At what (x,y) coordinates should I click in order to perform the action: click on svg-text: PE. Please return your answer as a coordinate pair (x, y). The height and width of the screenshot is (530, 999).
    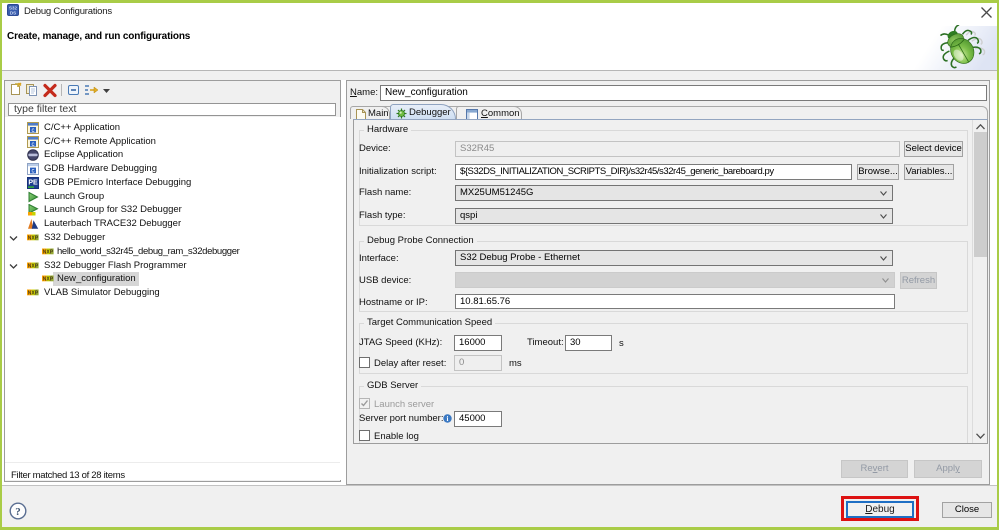
    Looking at the image, I should click on (33, 183).